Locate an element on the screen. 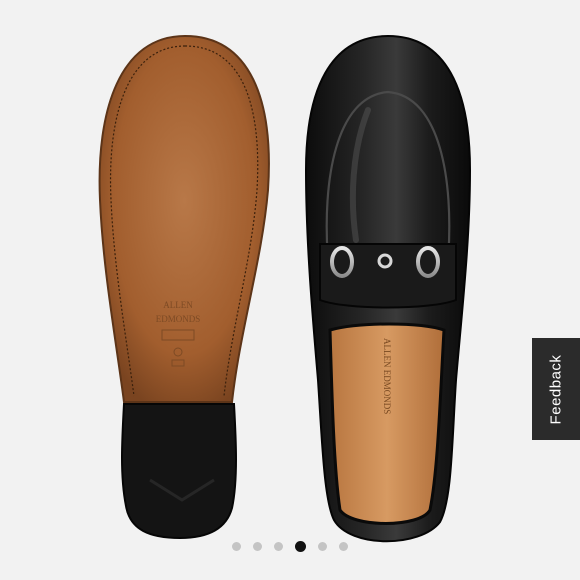  feedback-label: Feedback is located at coordinates (556, 389).